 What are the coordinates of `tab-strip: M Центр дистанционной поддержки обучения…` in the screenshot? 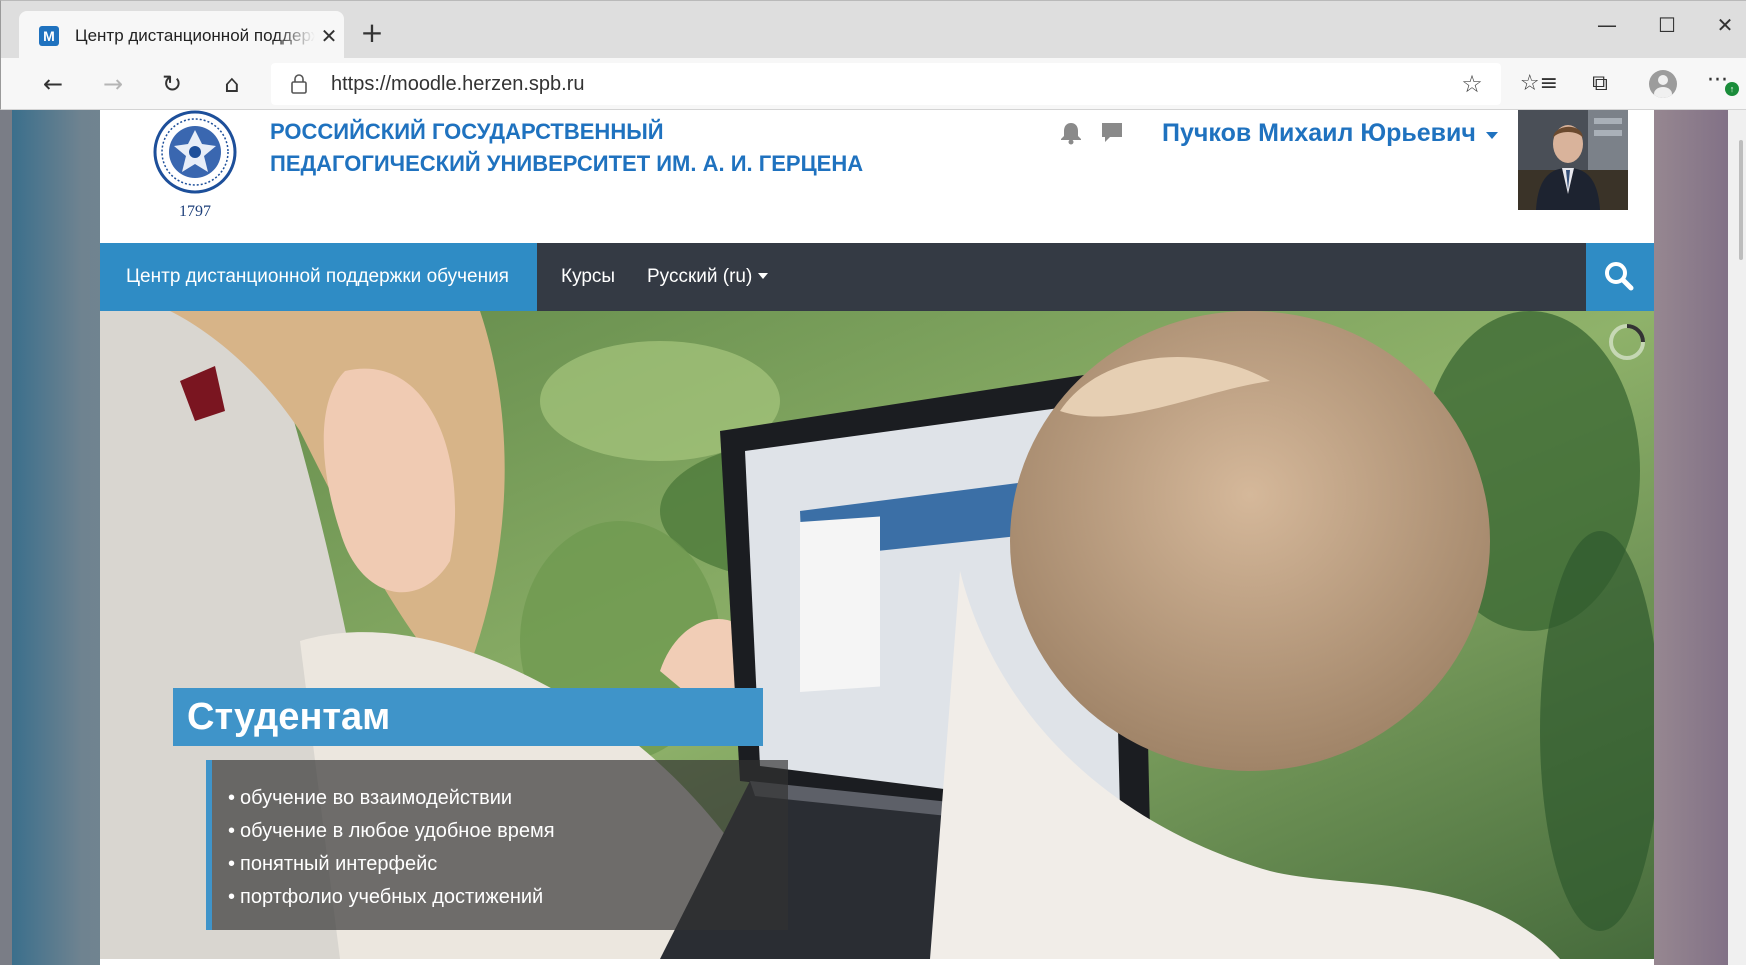 It's located at (873, 29).